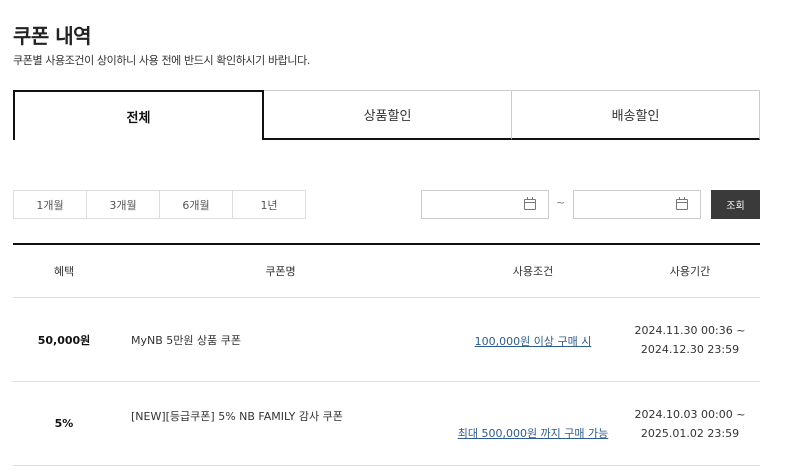 Image resolution: width=800 pixels, height=472 pixels. Describe the element at coordinates (735, 204) in the screenshot. I see `search-button: 조회` at that location.